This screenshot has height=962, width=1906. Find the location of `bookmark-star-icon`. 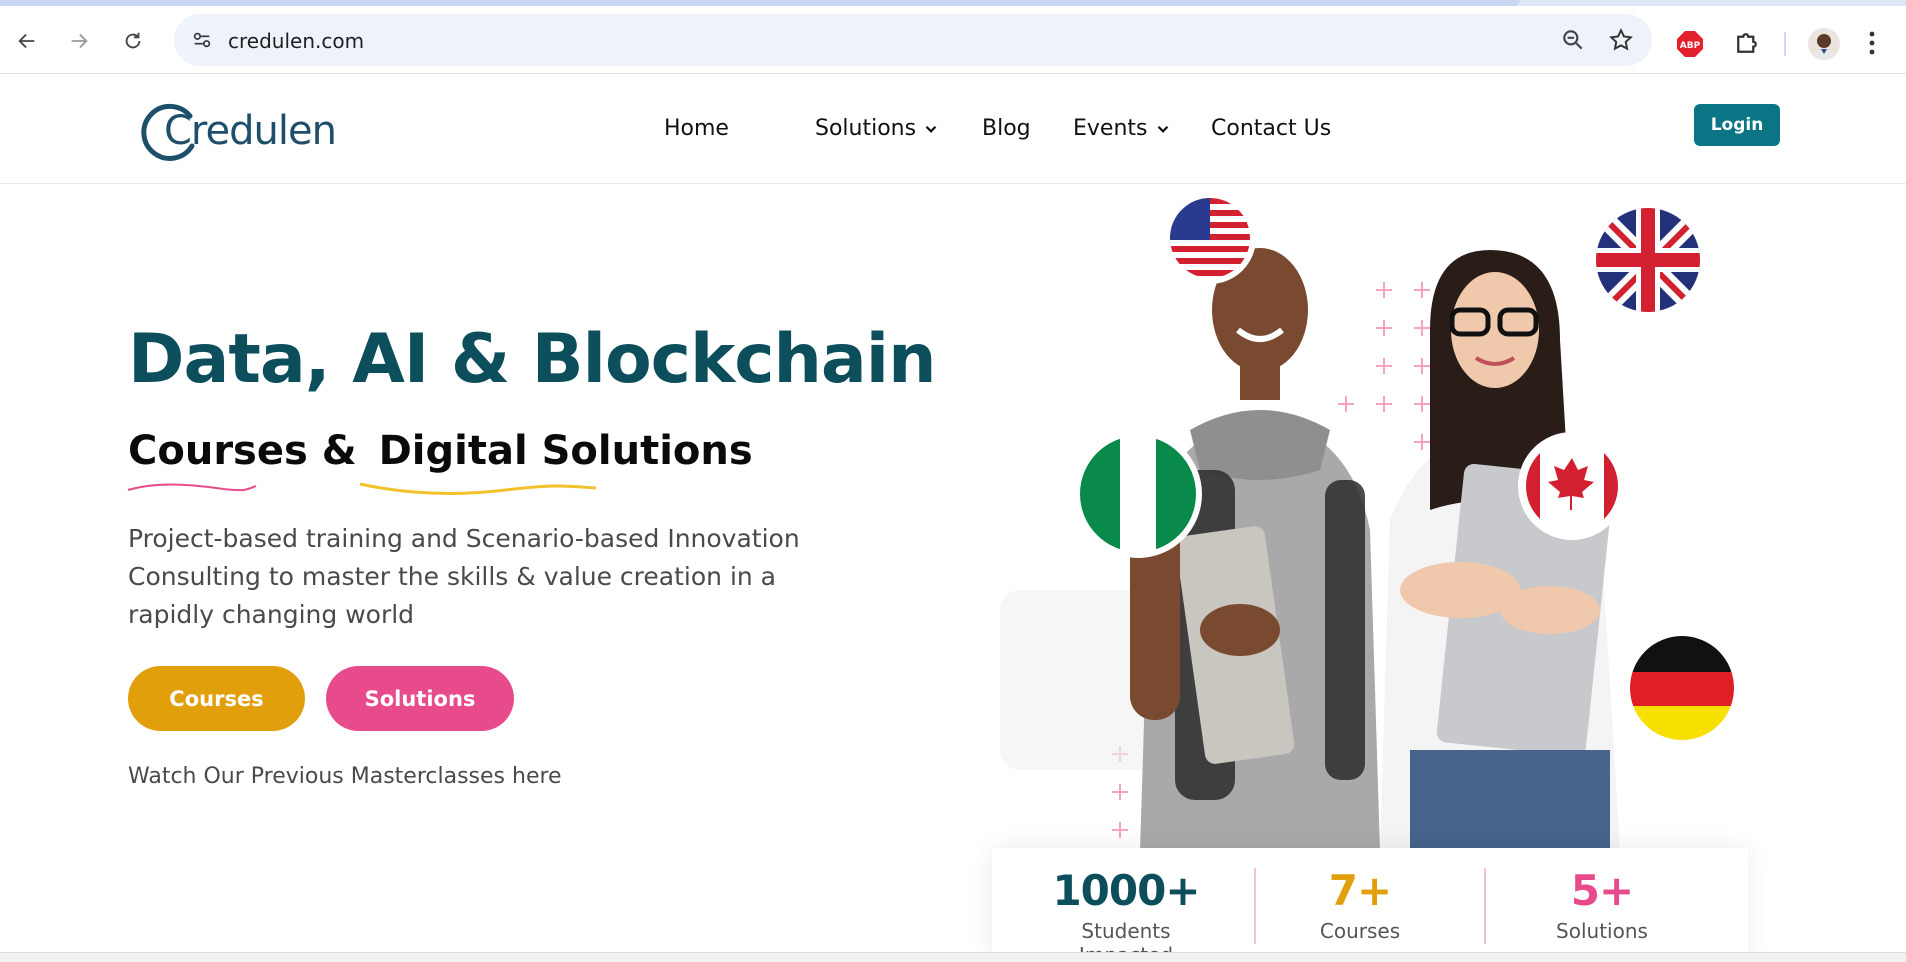

bookmark-star-icon is located at coordinates (1621, 40).